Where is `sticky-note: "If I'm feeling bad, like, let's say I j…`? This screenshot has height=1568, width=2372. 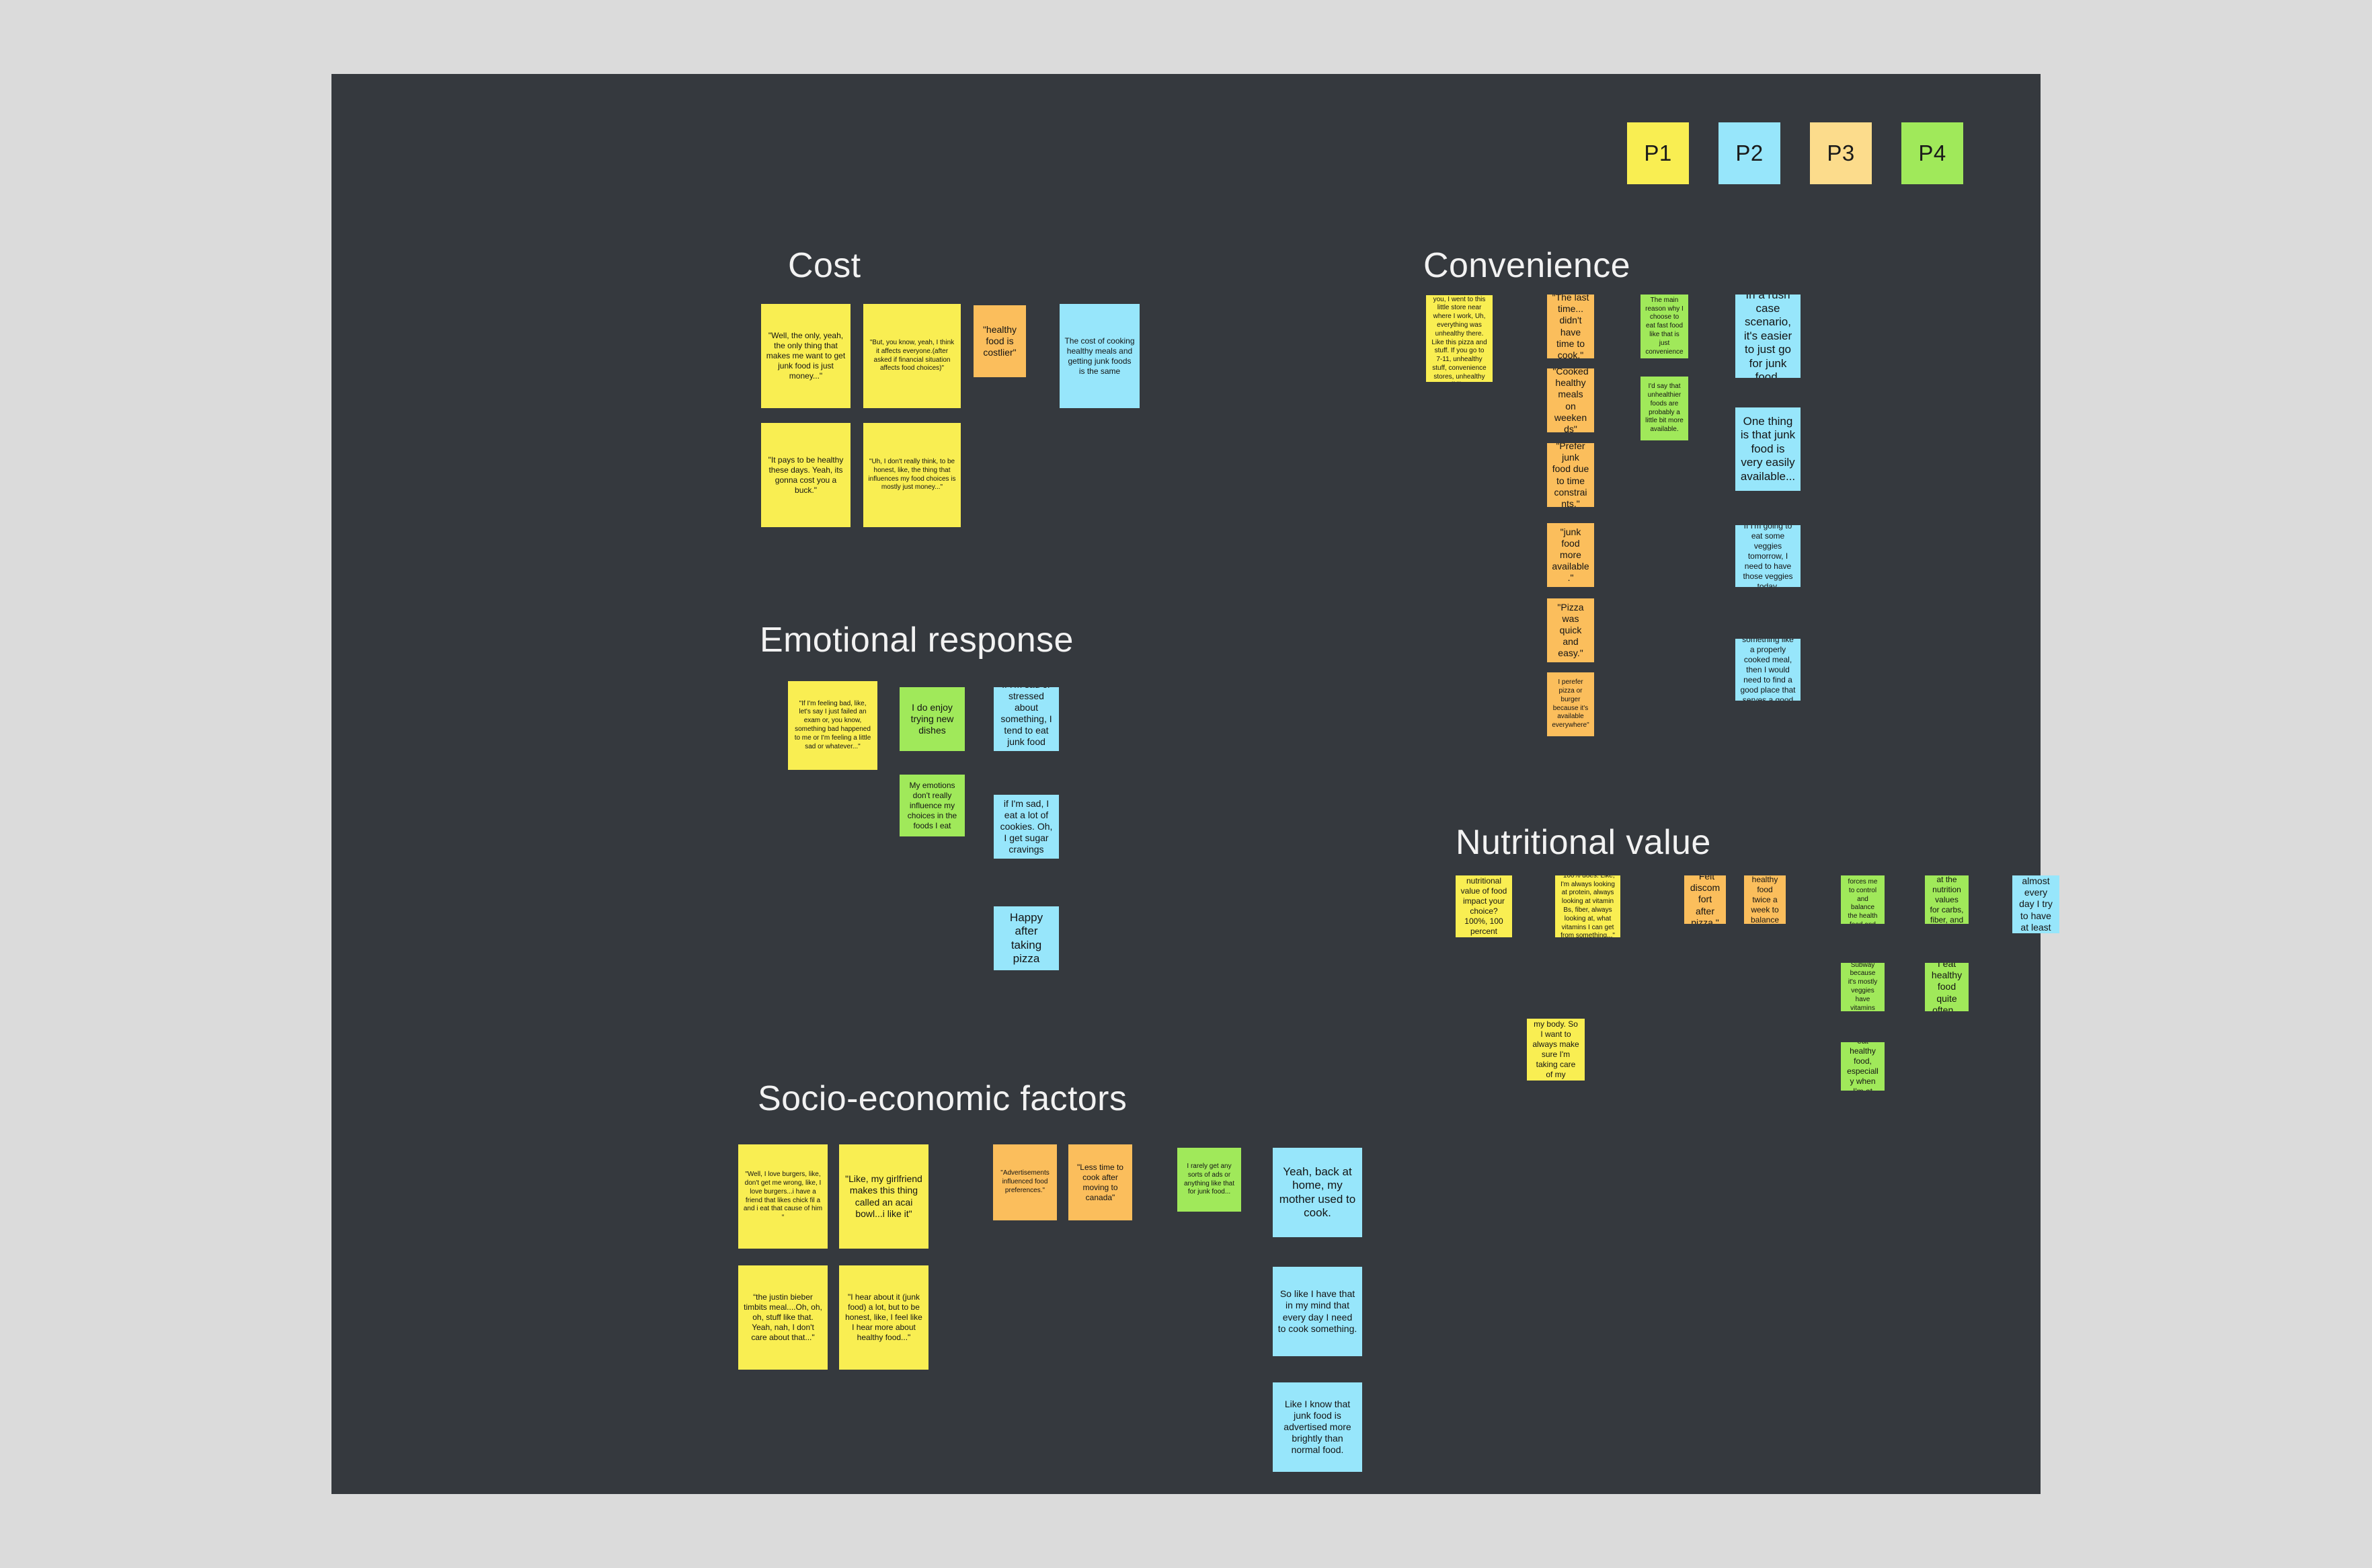 sticky-note: "If I'm feeling bad, like, let's say I j… is located at coordinates (833, 725).